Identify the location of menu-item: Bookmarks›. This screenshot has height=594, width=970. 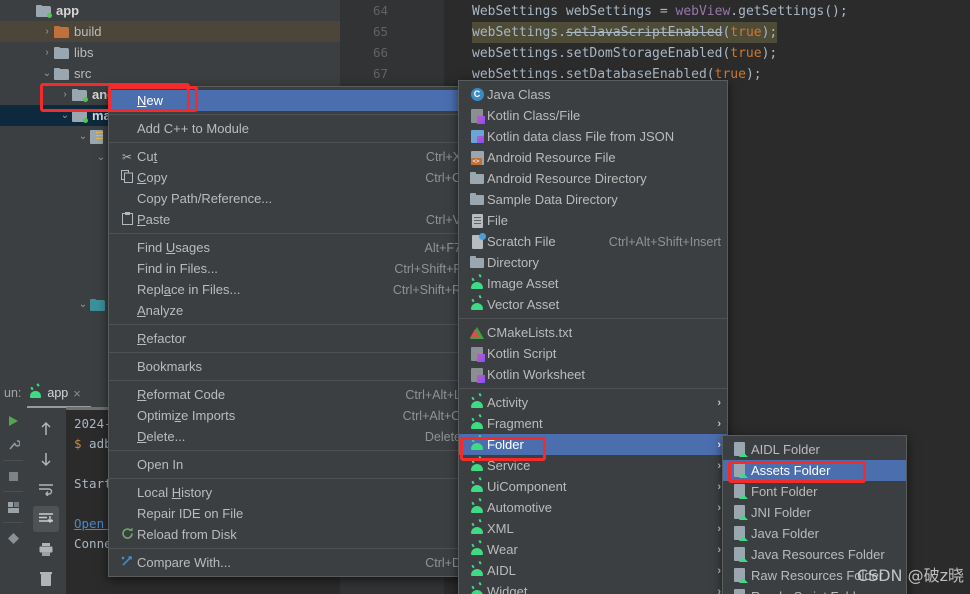
(288, 366).